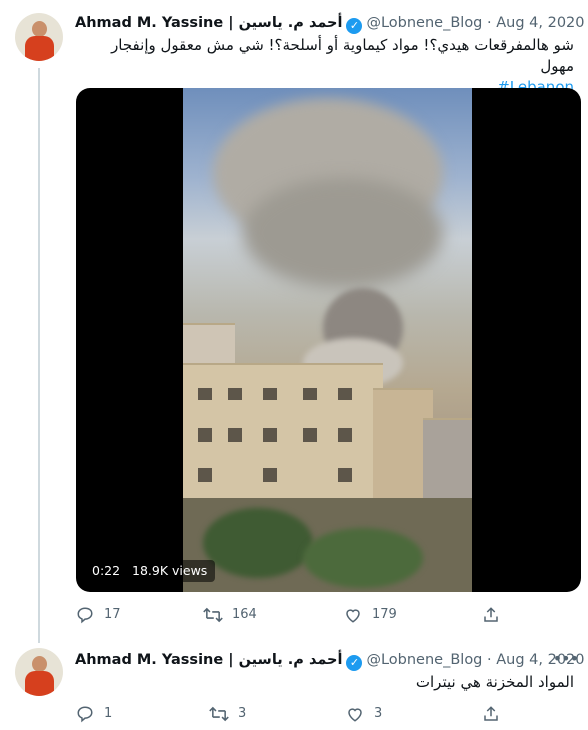 The image size is (588, 730). What do you see at coordinates (378, 713) in the screenshot?
I see `like-count: 3` at bounding box center [378, 713].